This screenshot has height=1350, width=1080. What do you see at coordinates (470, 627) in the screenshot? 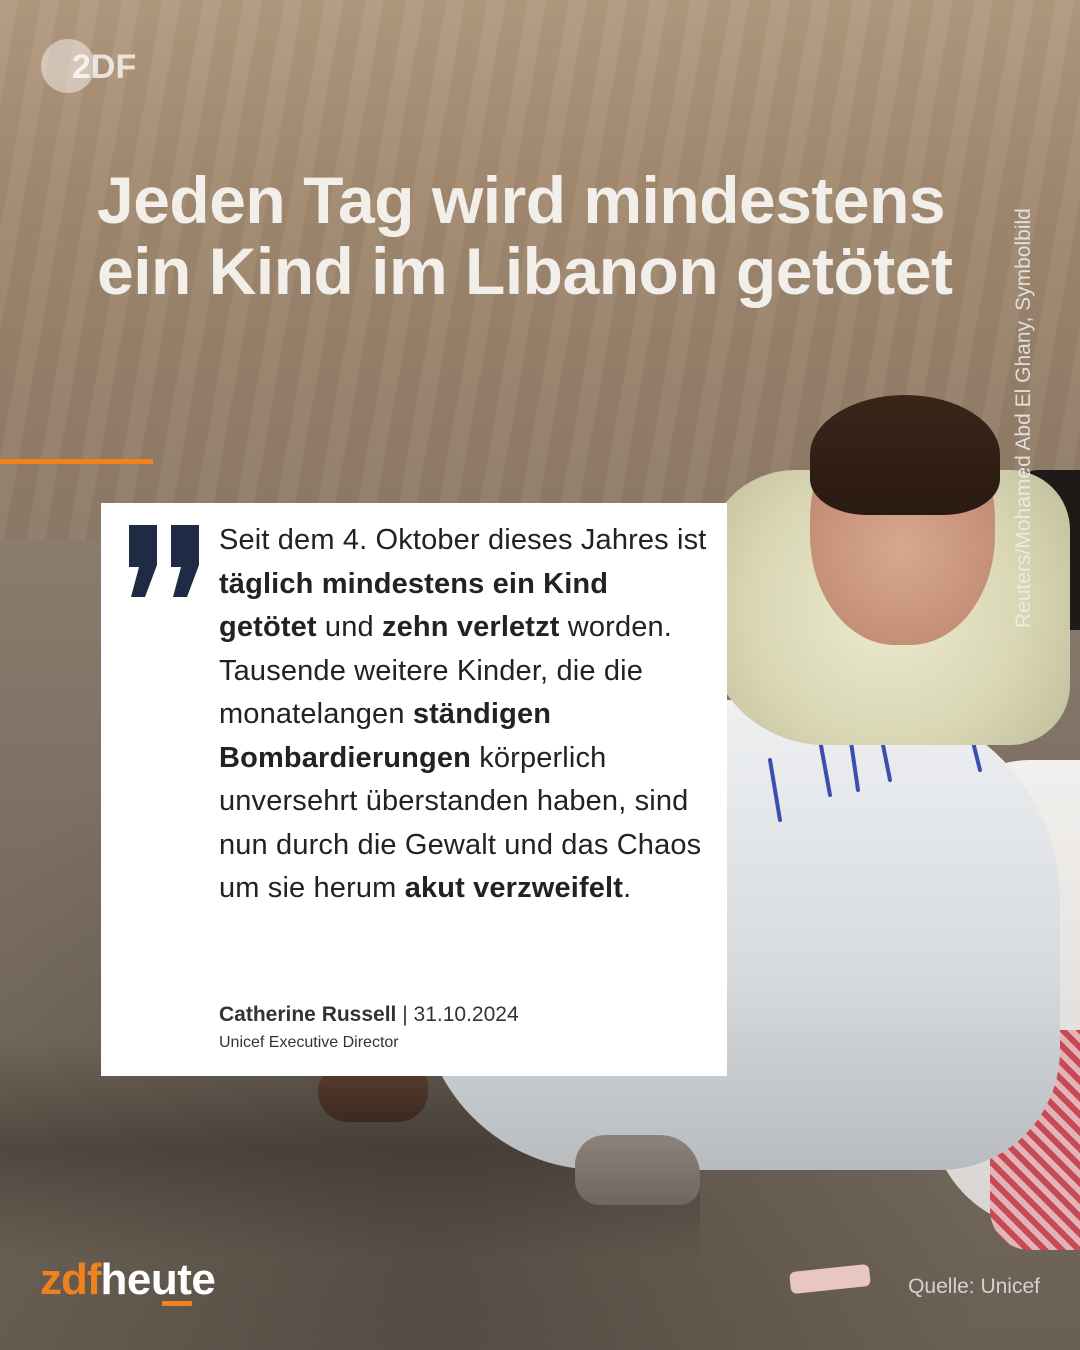
I see `quote-segment-bold: zehn verletzt` at bounding box center [470, 627].